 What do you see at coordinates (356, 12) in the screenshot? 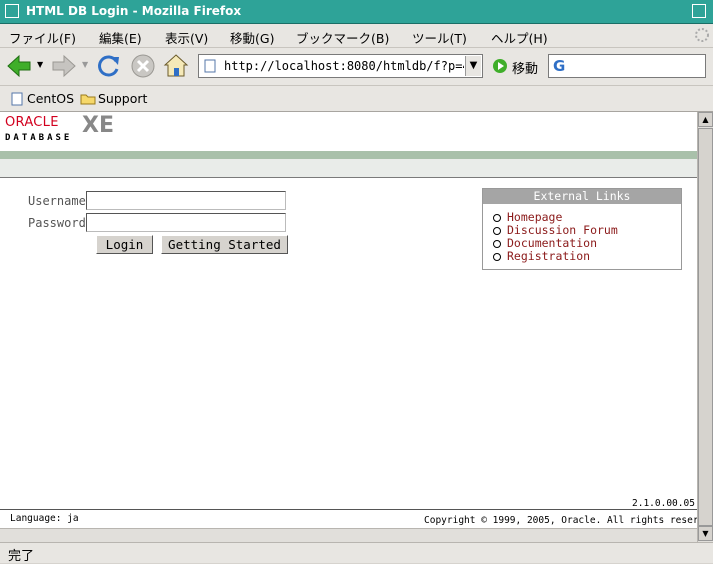
I see `window-title-bar: HTML DB Login - Mozilla Firefox` at bounding box center [356, 12].